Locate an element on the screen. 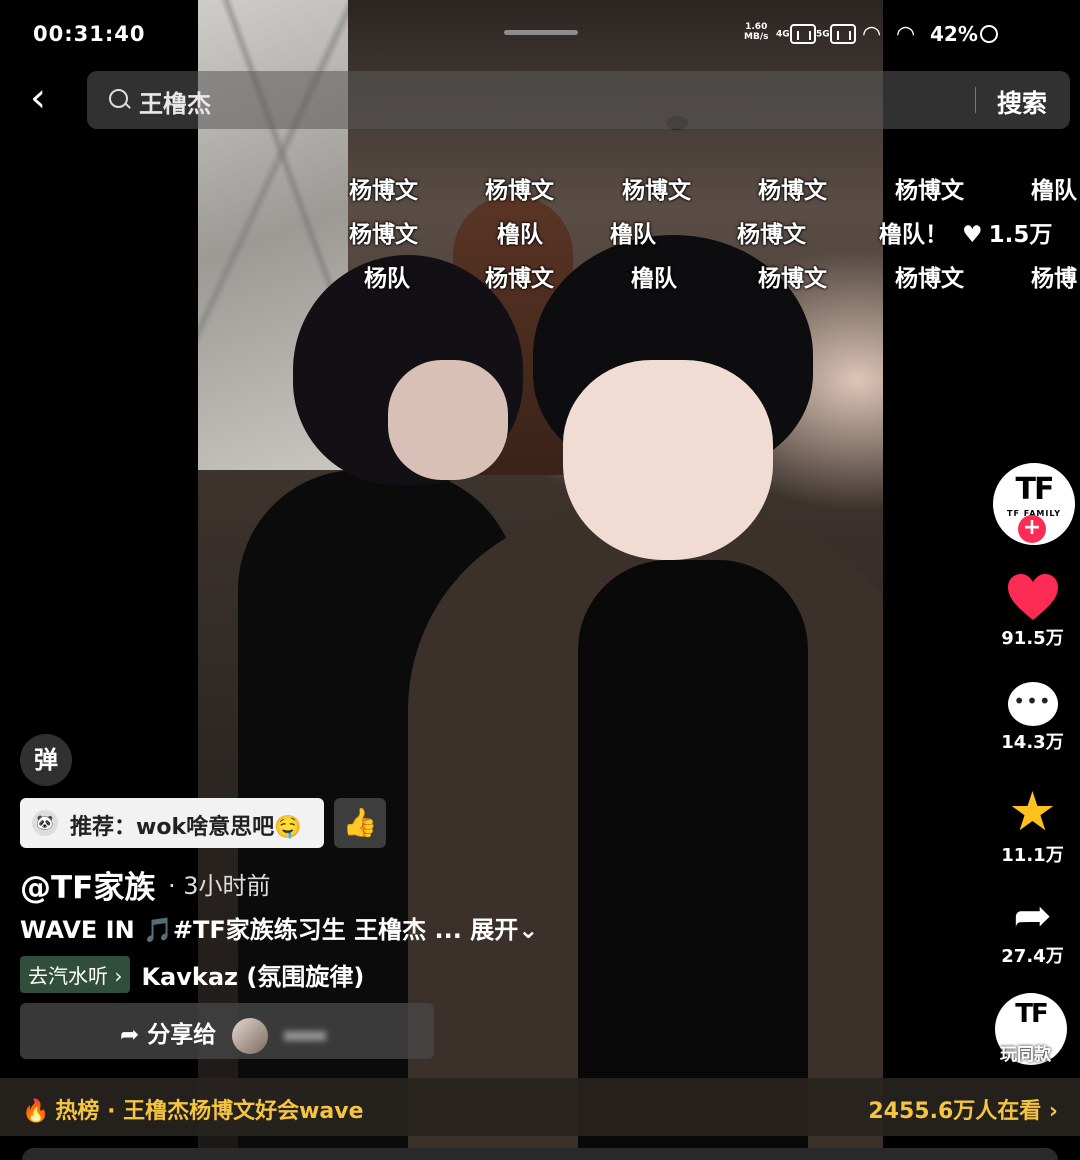 The image size is (1080, 1160). search-divider is located at coordinates (975, 100).